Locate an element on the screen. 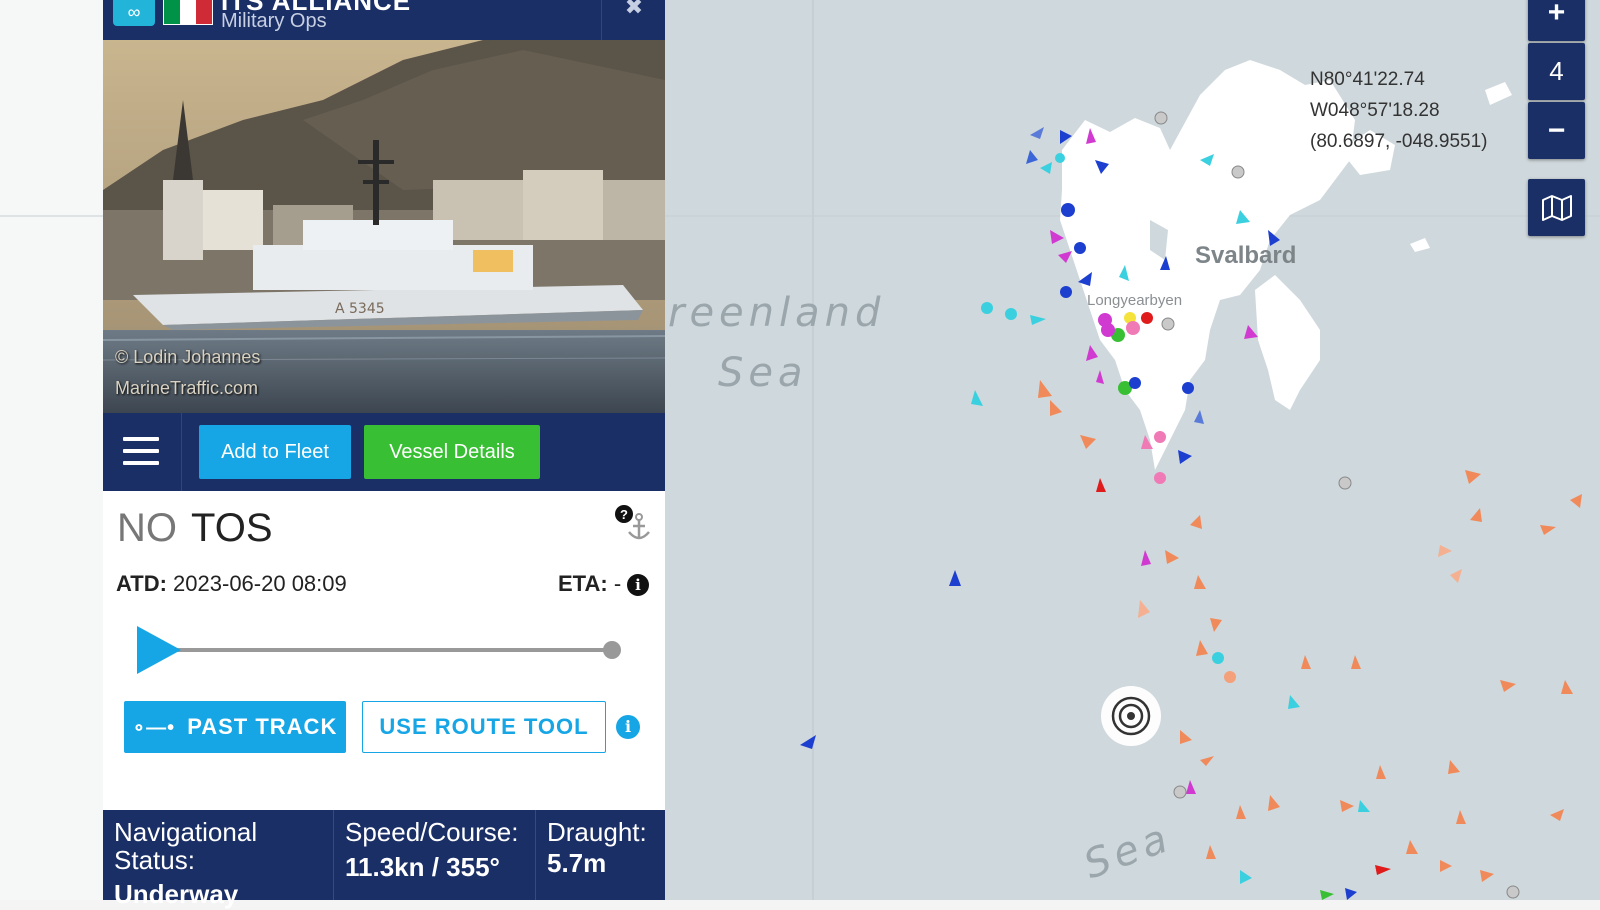  draught-value: 5.7m is located at coordinates (577, 863).